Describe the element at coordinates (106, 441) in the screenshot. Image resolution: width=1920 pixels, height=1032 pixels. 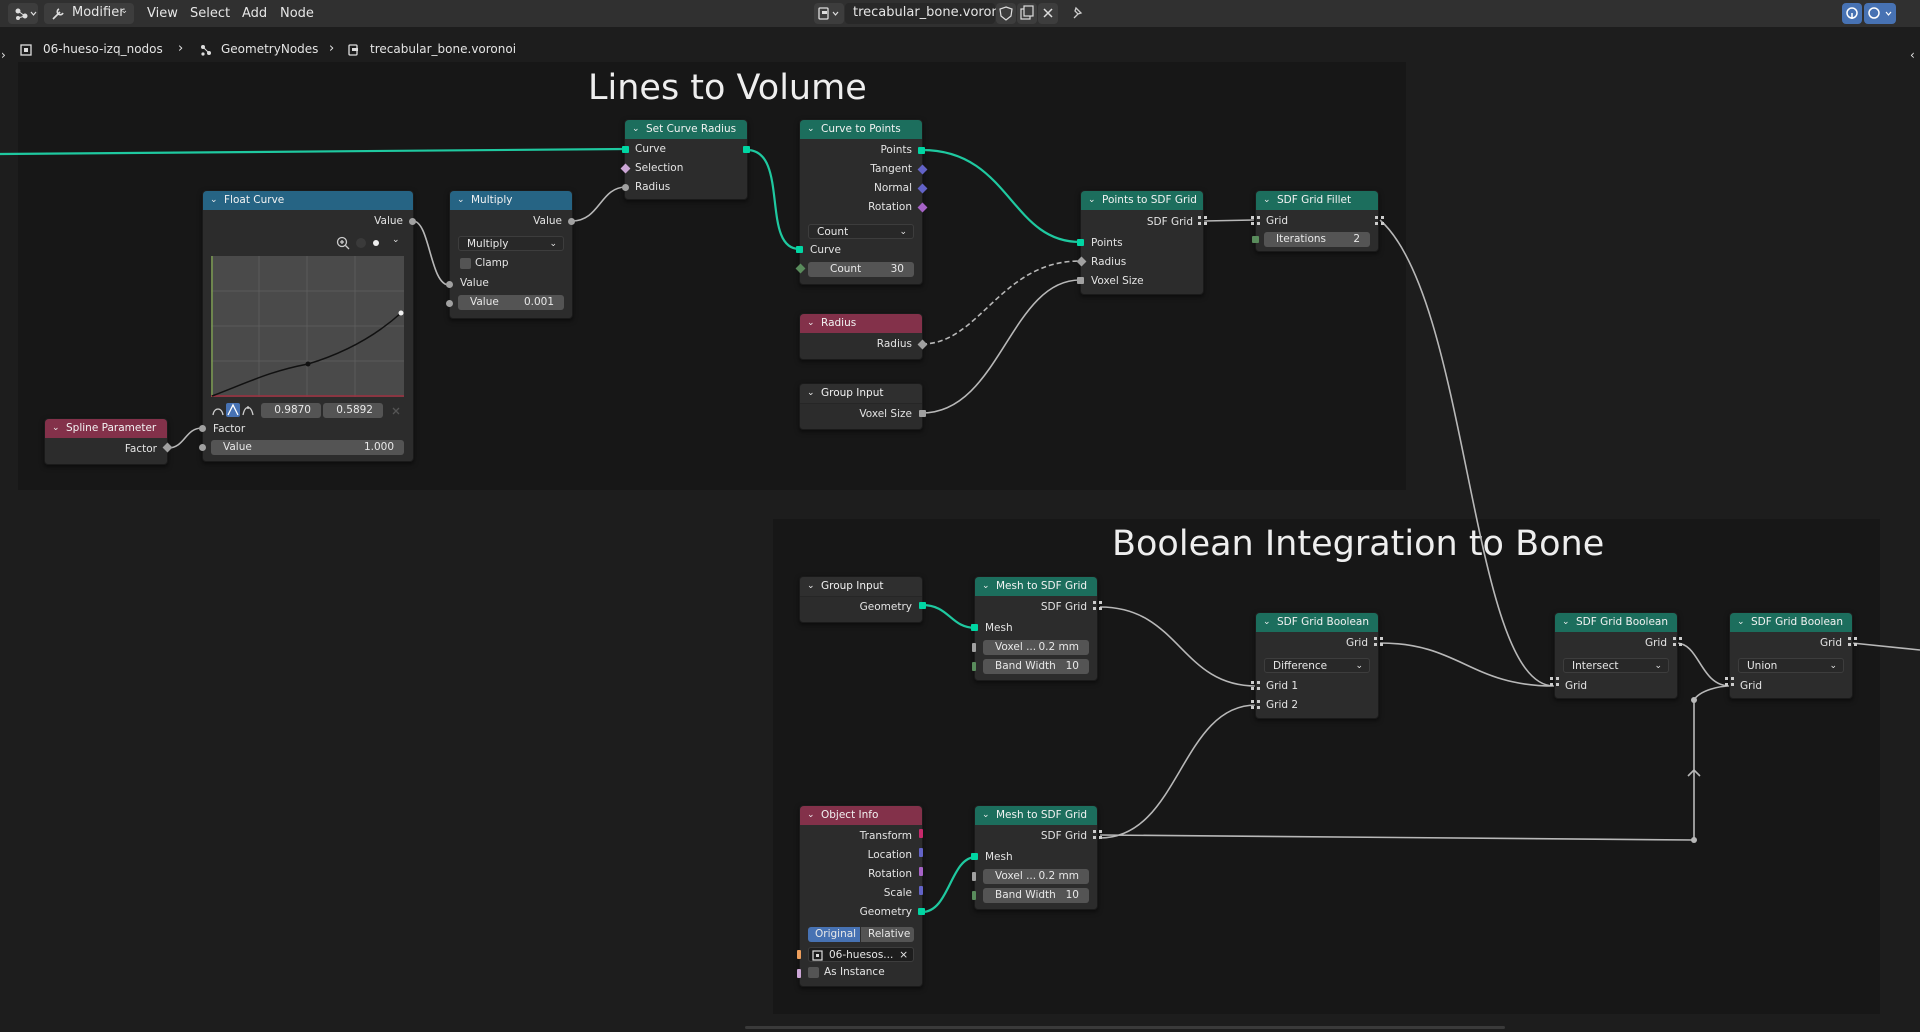
I see `node-spline-parameter: ⌄ Spline Parameter Factor` at that location.